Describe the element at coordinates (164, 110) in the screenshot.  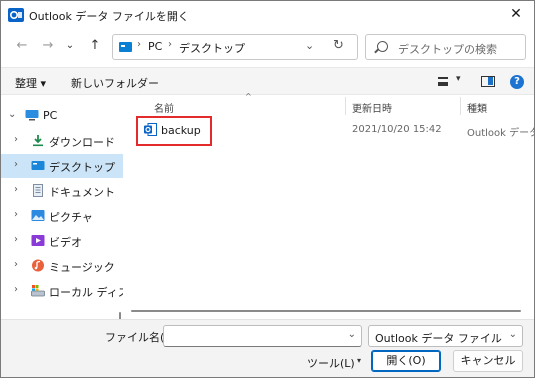
I see `column-header-name: 名前` at that location.